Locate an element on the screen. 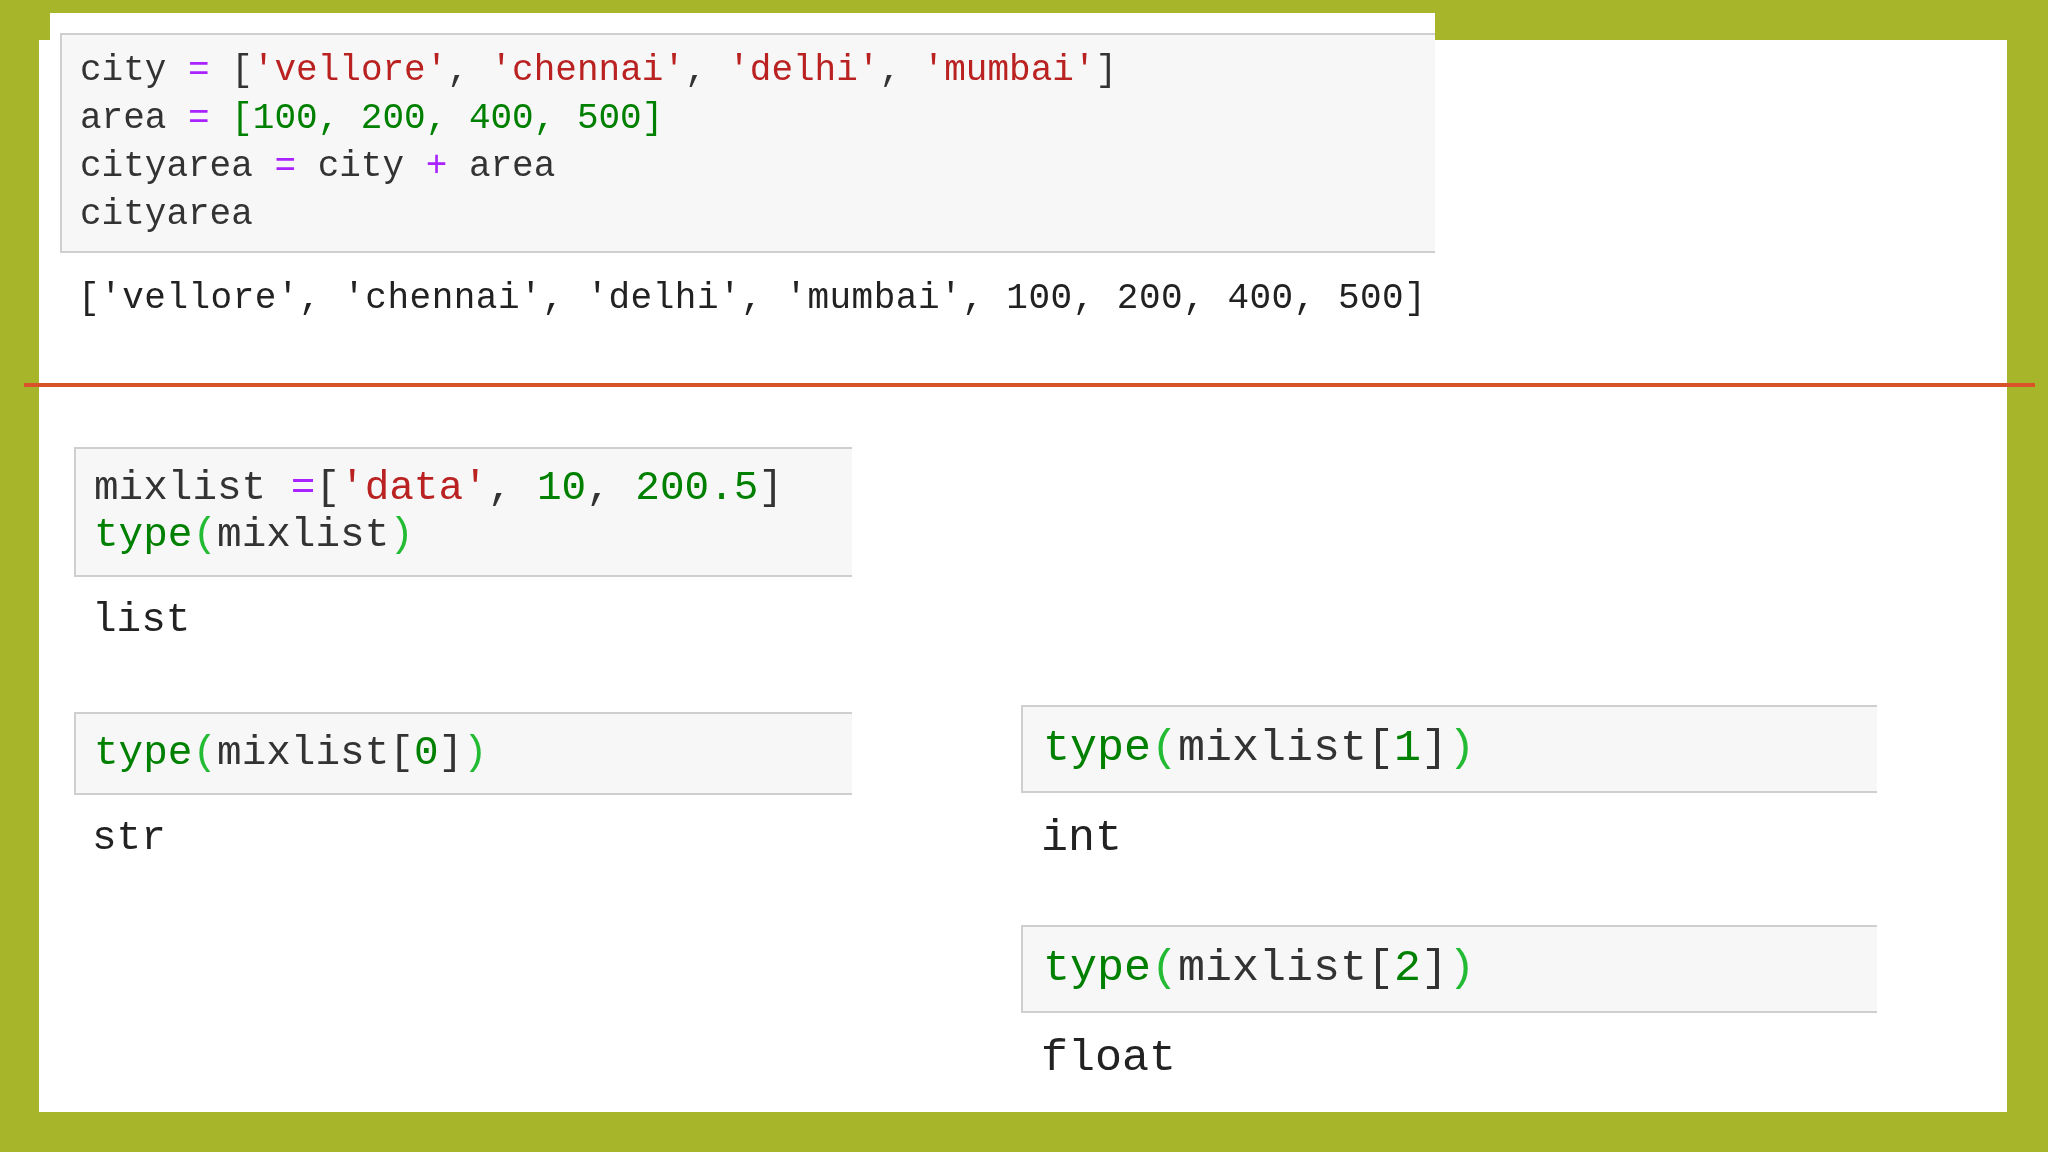  cell-output: str is located at coordinates (129, 838).